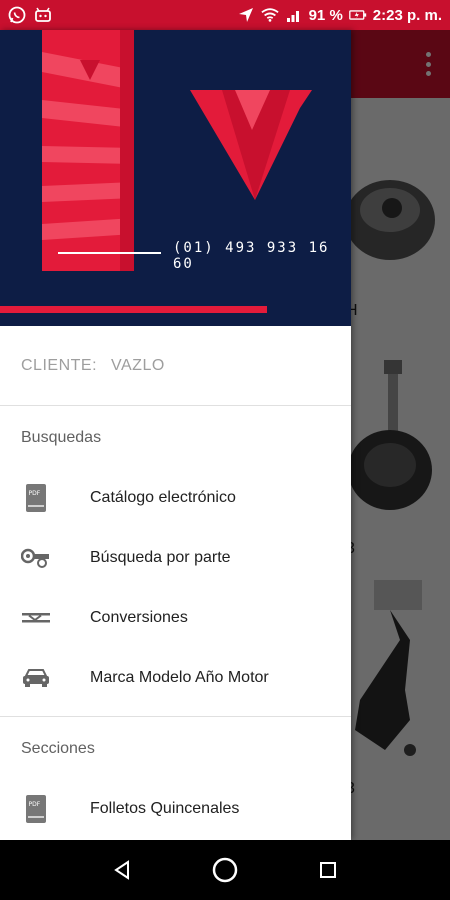 The height and width of the screenshot is (900, 450). I want to click on parts-icon, so click(36, 558).